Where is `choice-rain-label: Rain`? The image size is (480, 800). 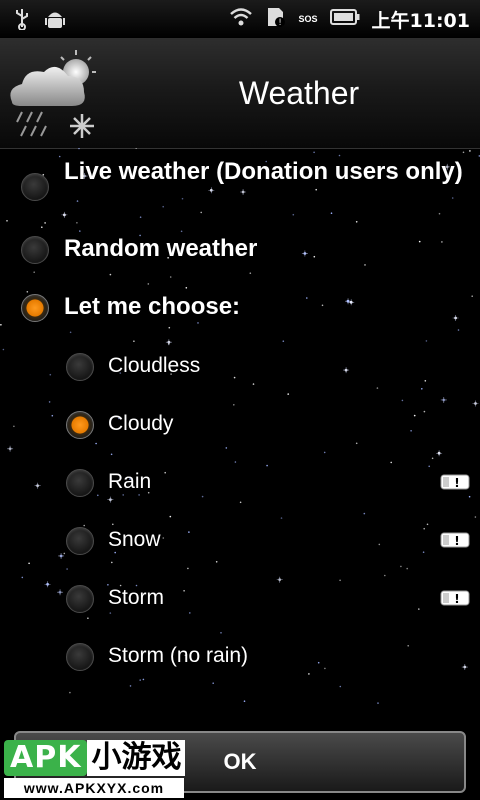 choice-rain-label: Rain is located at coordinates (129, 482).